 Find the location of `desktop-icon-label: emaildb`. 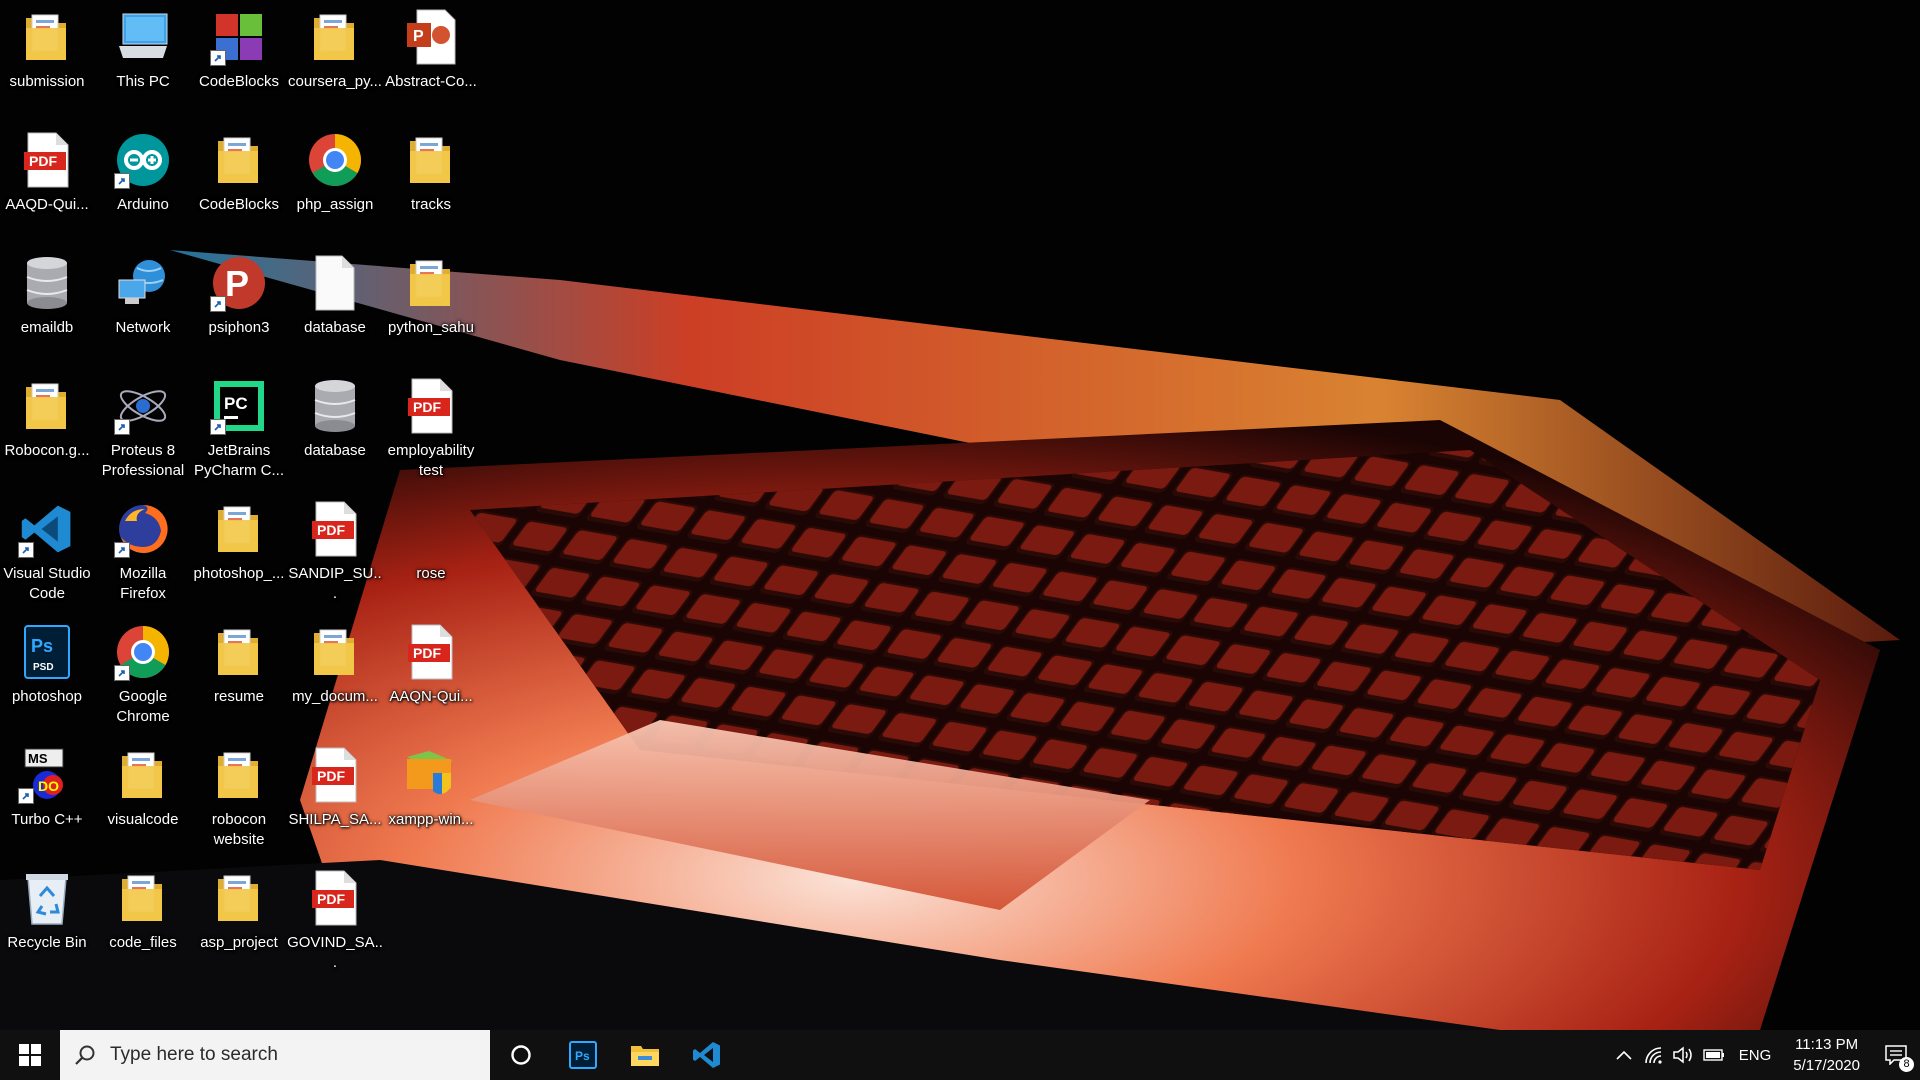

desktop-icon-label: emaildb is located at coordinates (47, 327).